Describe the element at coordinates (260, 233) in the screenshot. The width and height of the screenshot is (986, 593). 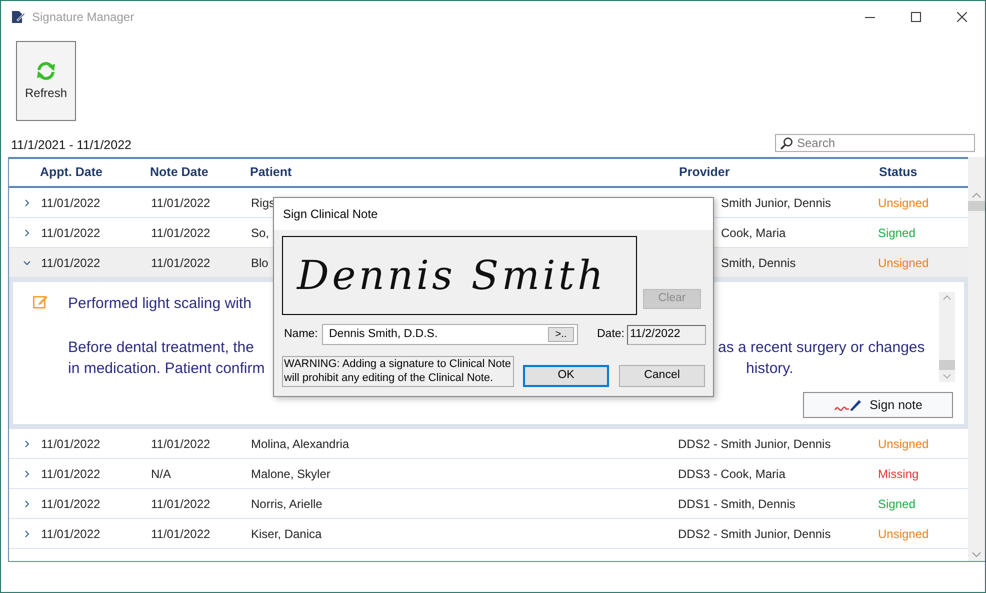
I see `table-cell: So,` at that location.